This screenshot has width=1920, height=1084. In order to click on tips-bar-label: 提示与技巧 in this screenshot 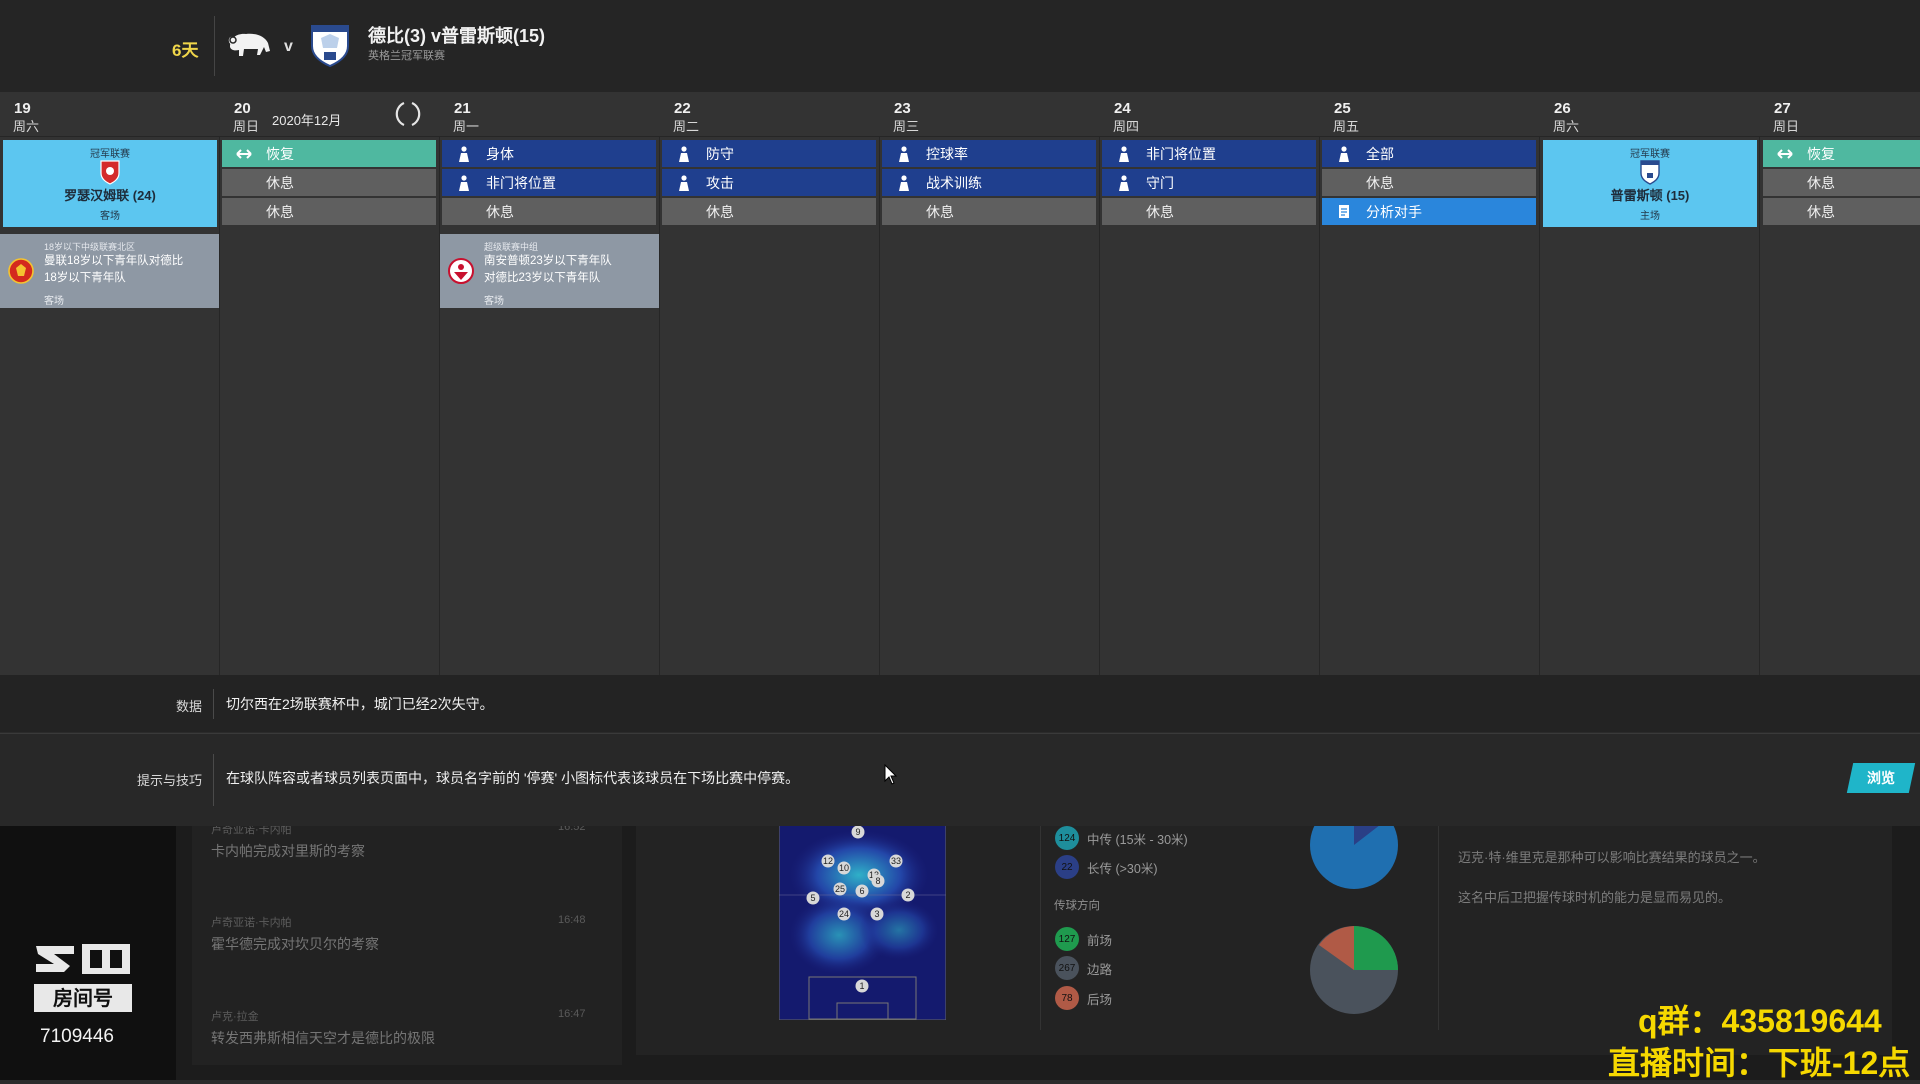, I will do `click(169, 780)`.